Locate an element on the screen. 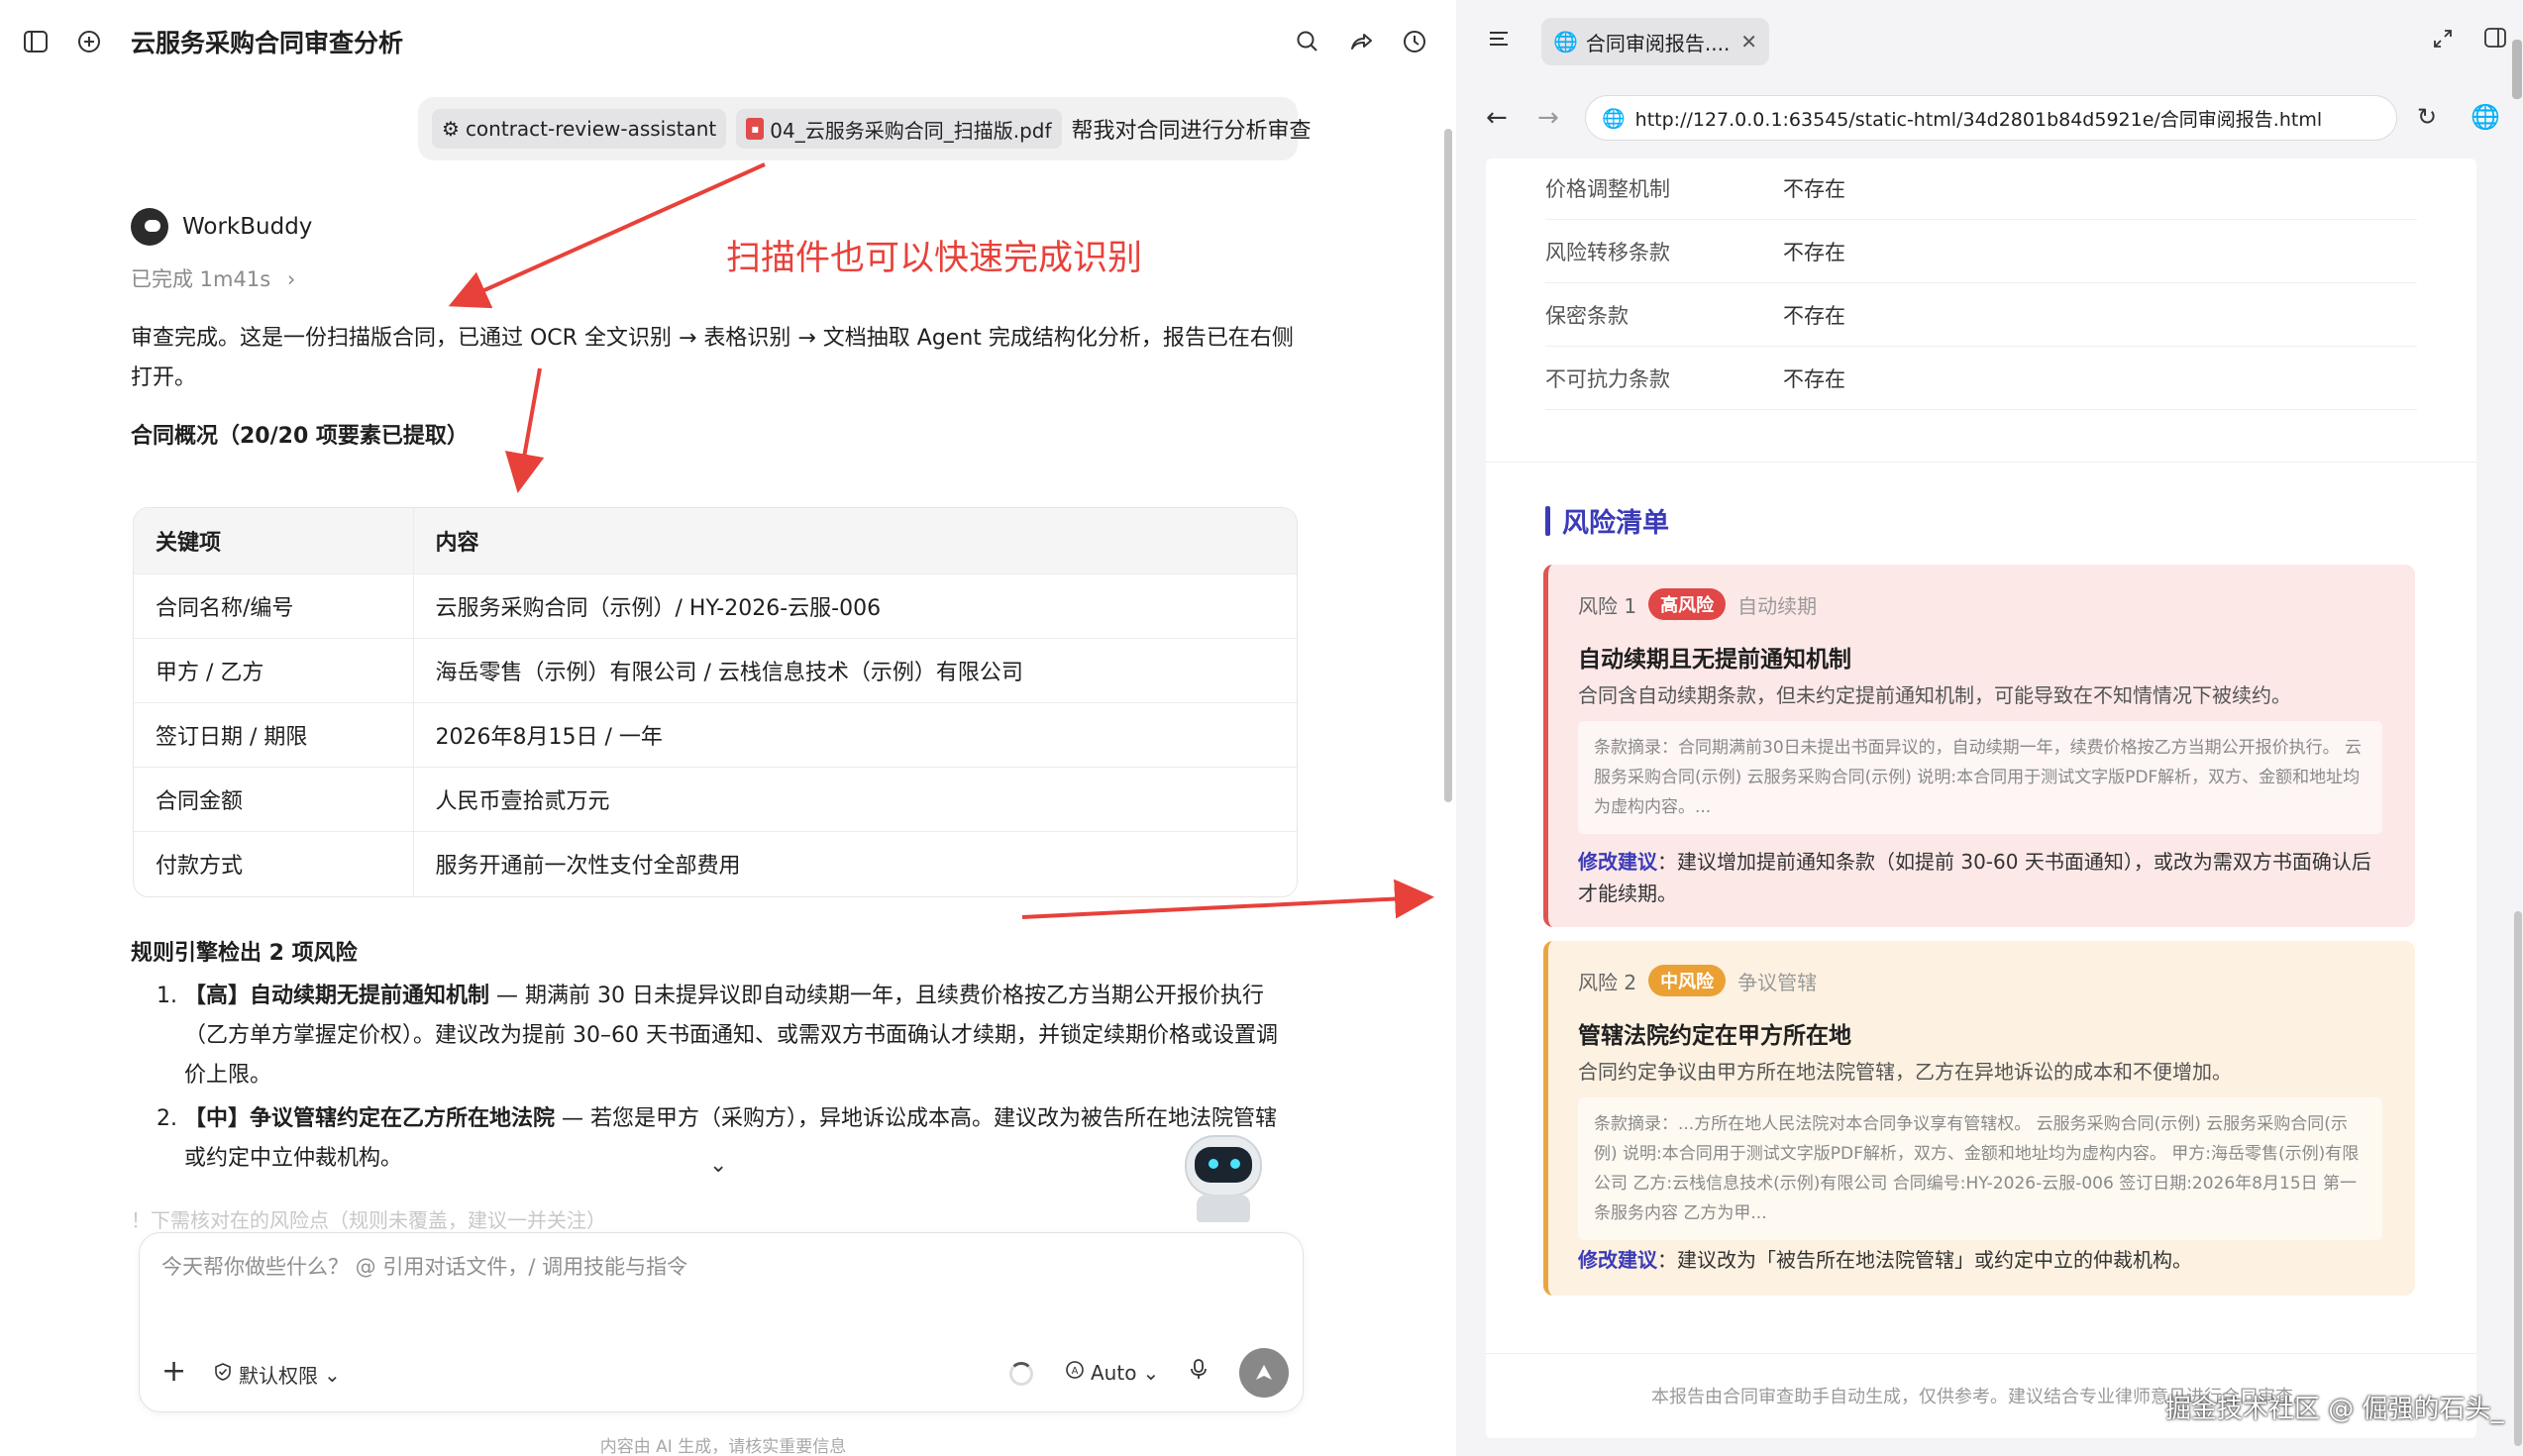  table-row: 签订日期 / 期限 2026年8月15日 / 一年 is located at coordinates (716, 735).